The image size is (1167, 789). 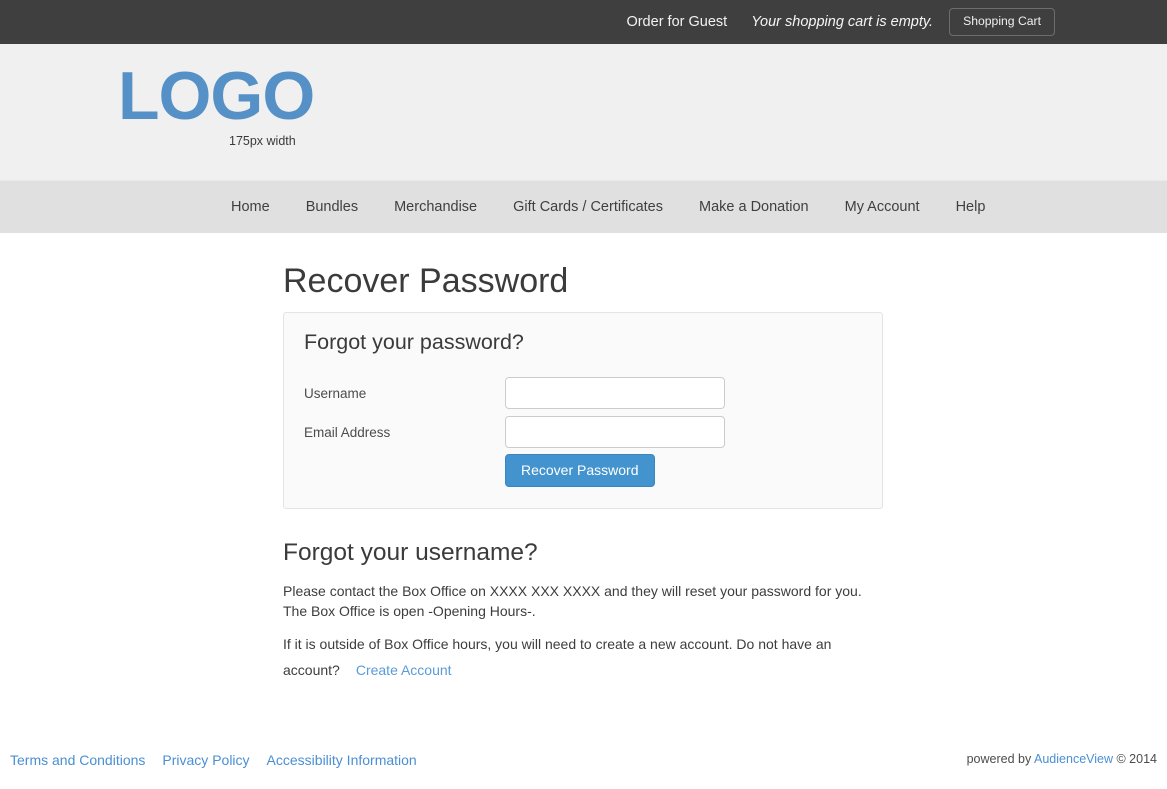 I want to click on site-logo: LOGO, so click(x=216, y=96).